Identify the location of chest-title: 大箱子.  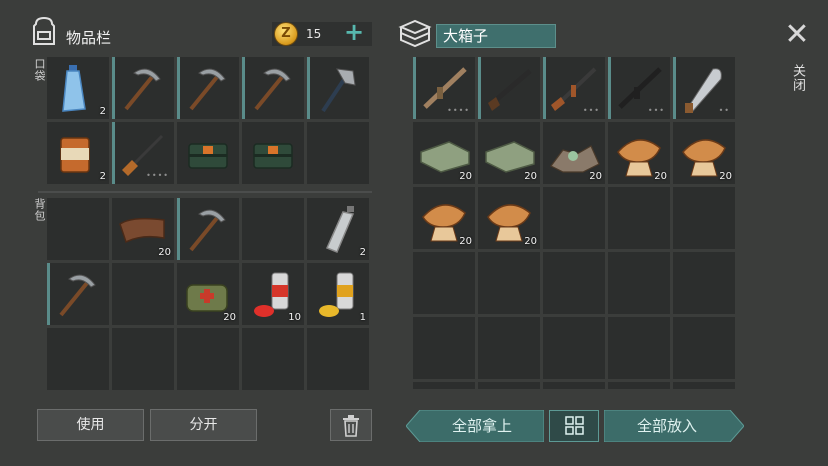
(496, 36).